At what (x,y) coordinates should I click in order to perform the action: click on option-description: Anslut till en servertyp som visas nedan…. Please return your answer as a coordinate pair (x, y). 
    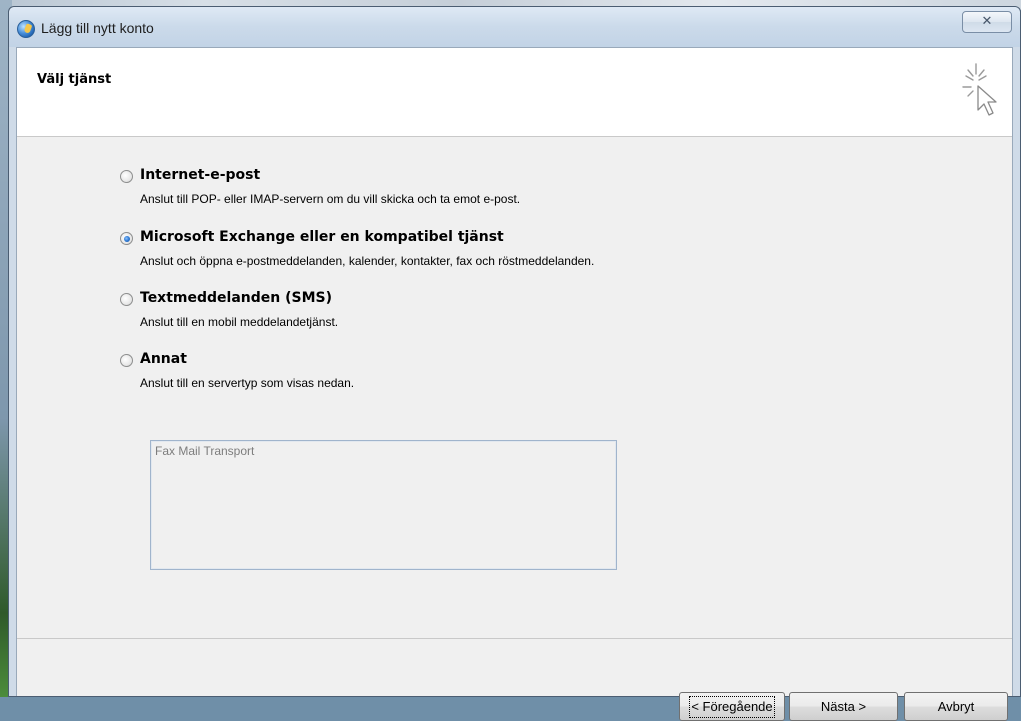
    Looking at the image, I should click on (247, 383).